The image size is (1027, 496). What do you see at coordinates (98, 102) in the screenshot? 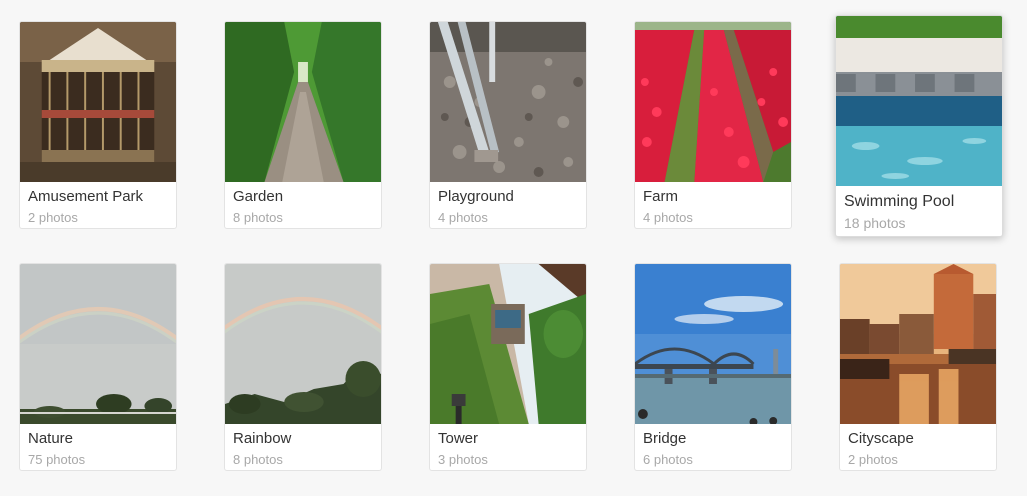
I see `album-thumbnail-carousel` at bounding box center [98, 102].